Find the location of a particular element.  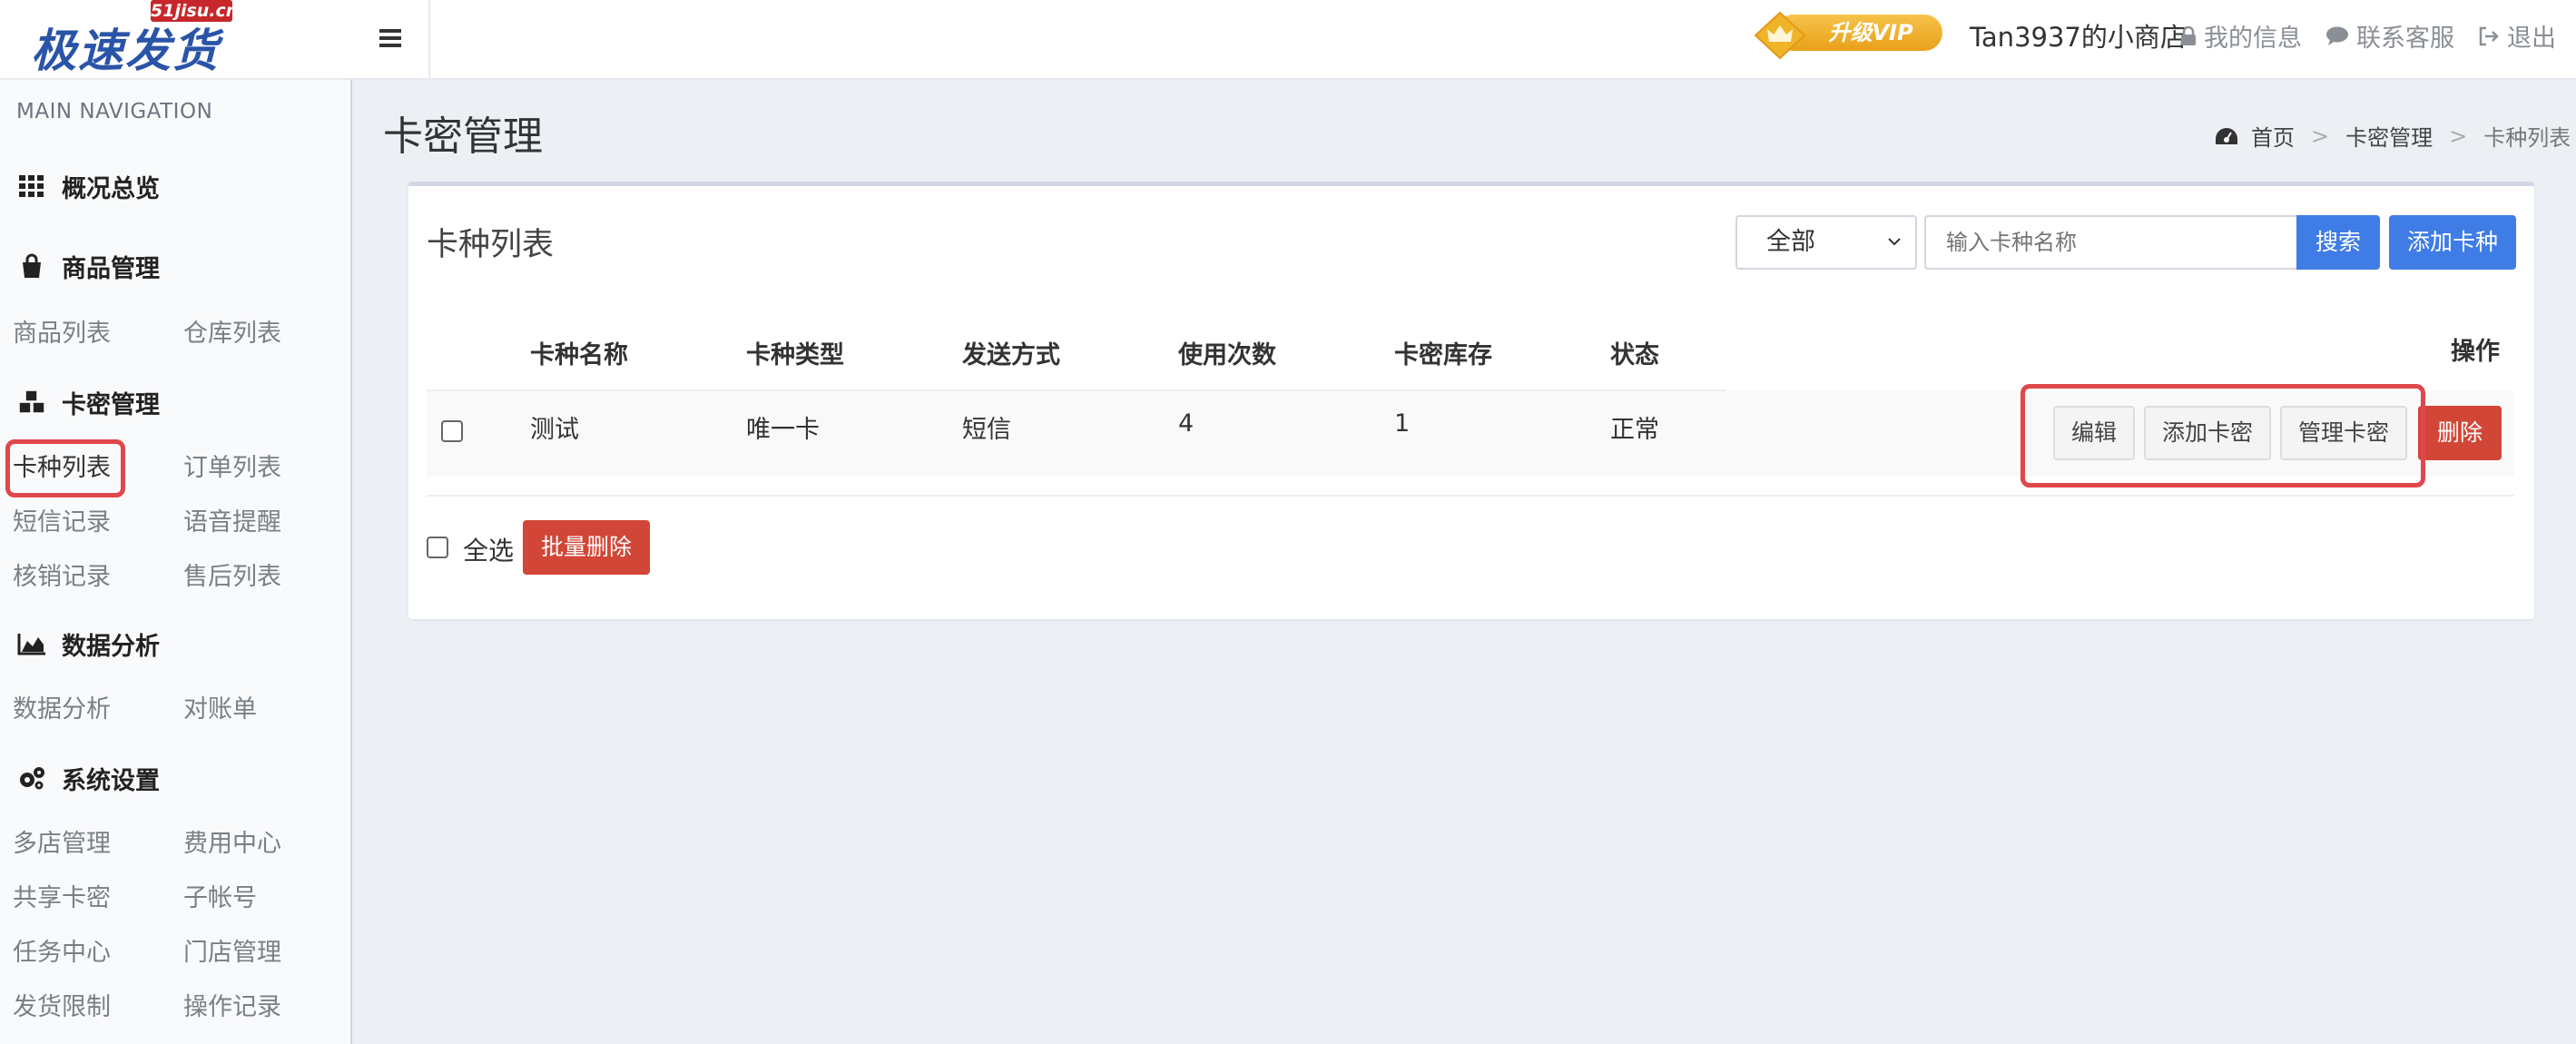

cell-type: 唯一卡 is located at coordinates (783, 430).